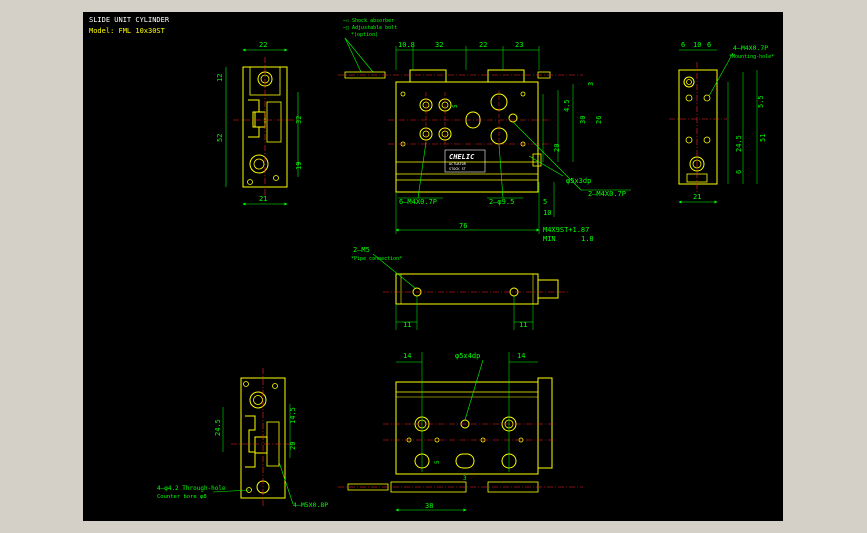  Describe the element at coordinates (263, 199) in the screenshot. I see `dim-left-21: 21` at that location.